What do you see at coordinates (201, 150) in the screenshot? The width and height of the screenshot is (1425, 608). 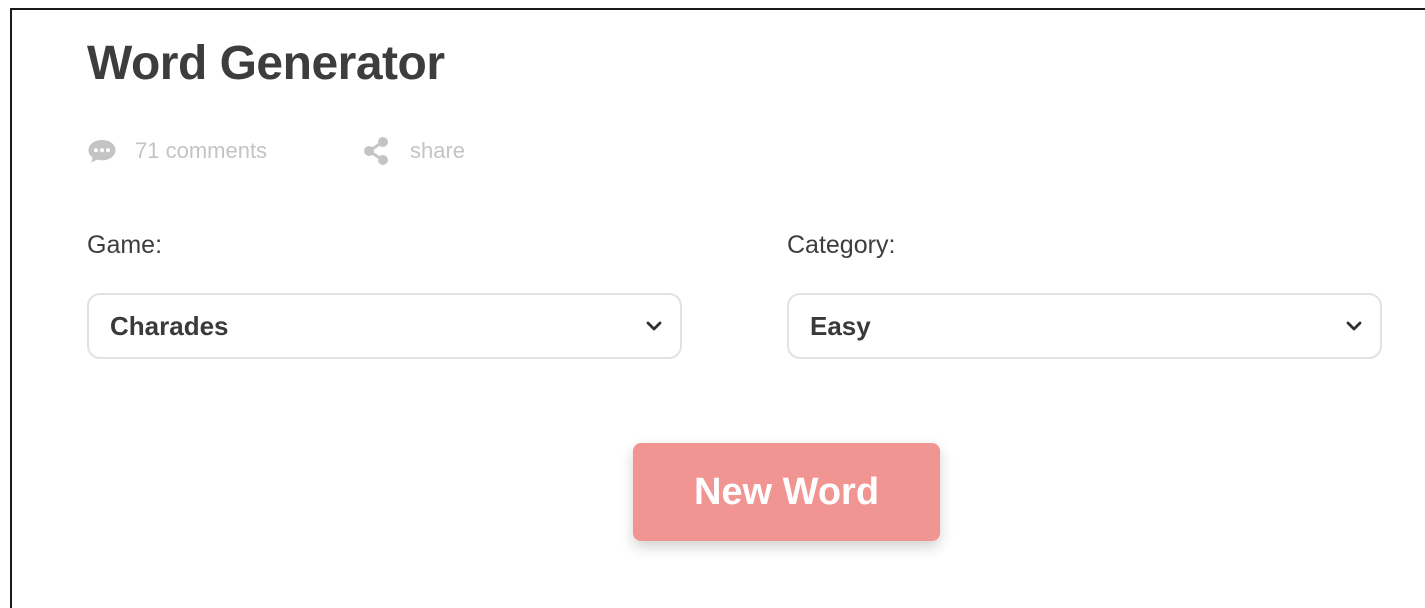 I see `comments-count: 71 comments` at bounding box center [201, 150].